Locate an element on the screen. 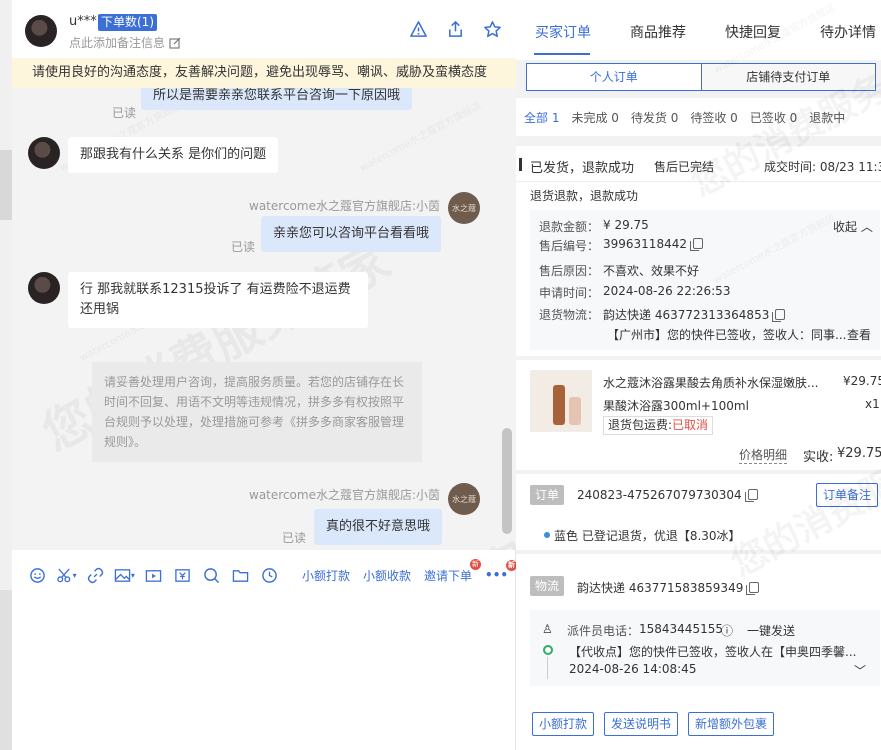  product-qty: x1 is located at coordinates (872, 404).